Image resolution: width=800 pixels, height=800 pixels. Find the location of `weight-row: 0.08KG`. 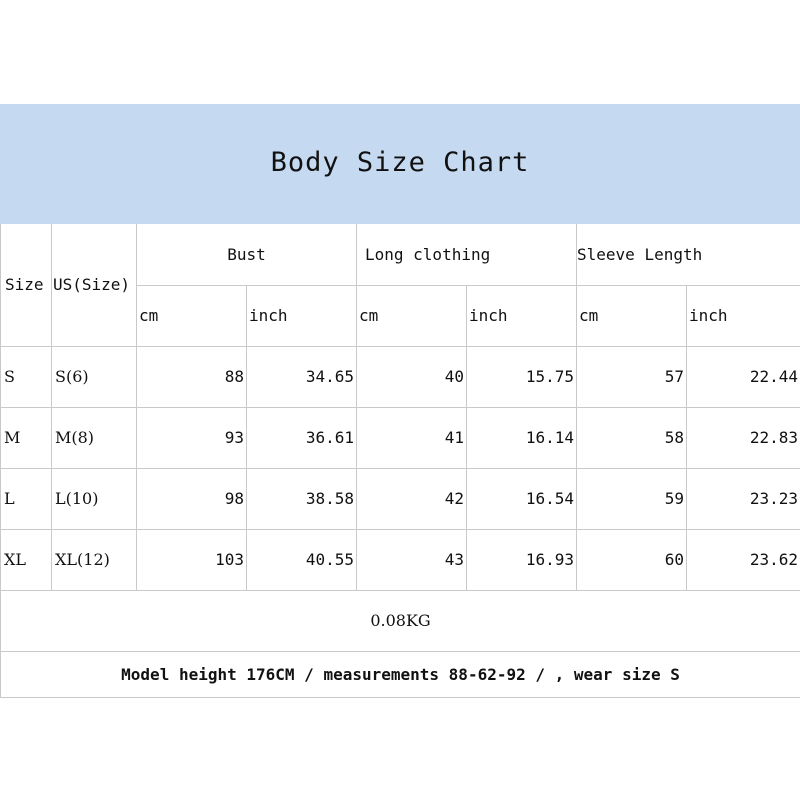

weight-row: 0.08KG is located at coordinates (400, 620).